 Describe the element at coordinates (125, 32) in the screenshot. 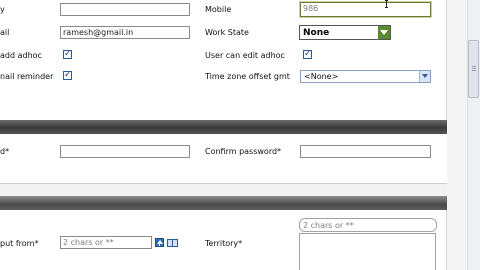

I see `email-input: ramesh@gmail.in` at that location.